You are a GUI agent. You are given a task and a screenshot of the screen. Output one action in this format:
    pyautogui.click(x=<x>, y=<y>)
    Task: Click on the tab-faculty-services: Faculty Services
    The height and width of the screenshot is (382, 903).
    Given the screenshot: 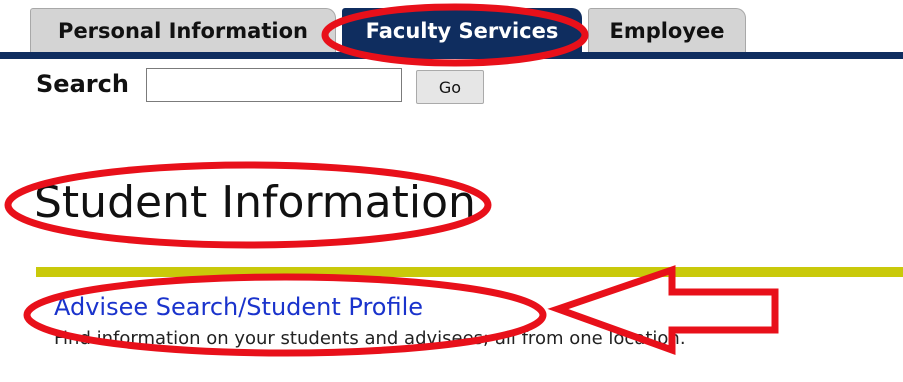 What is the action you would take?
    pyautogui.click(x=462, y=30)
    